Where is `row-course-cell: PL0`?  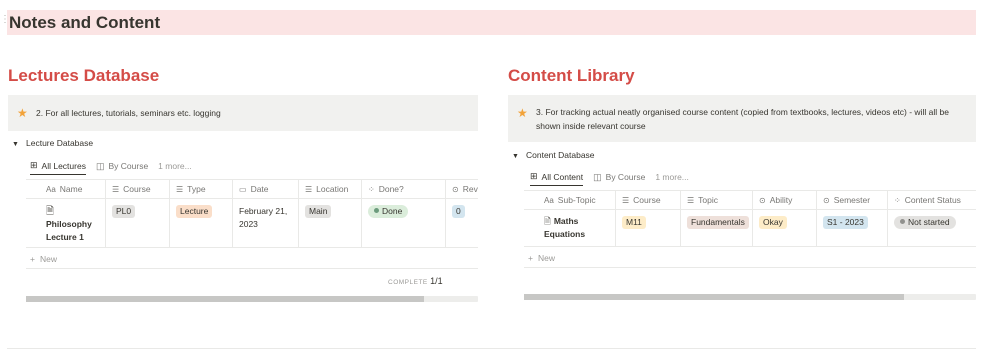
row-course-cell: PL0 is located at coordinates (138, 223).